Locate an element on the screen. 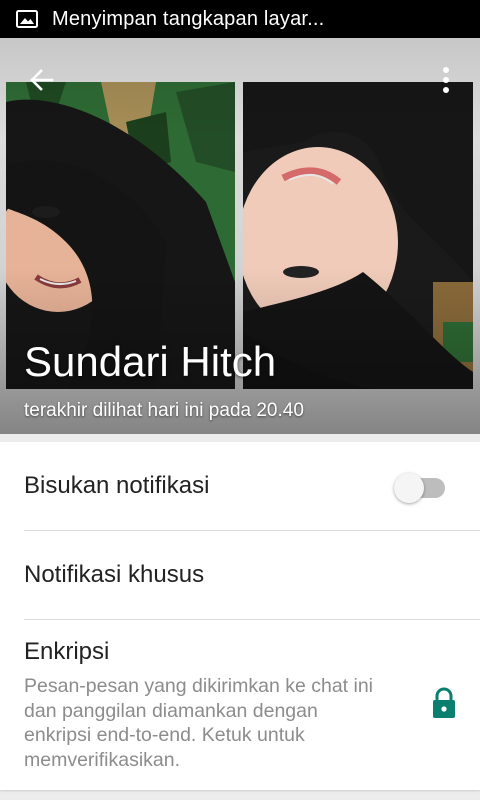 This screenshot has height=800, width=480. contact-name: Sundari Hitch is located at coordinates (150, 361).